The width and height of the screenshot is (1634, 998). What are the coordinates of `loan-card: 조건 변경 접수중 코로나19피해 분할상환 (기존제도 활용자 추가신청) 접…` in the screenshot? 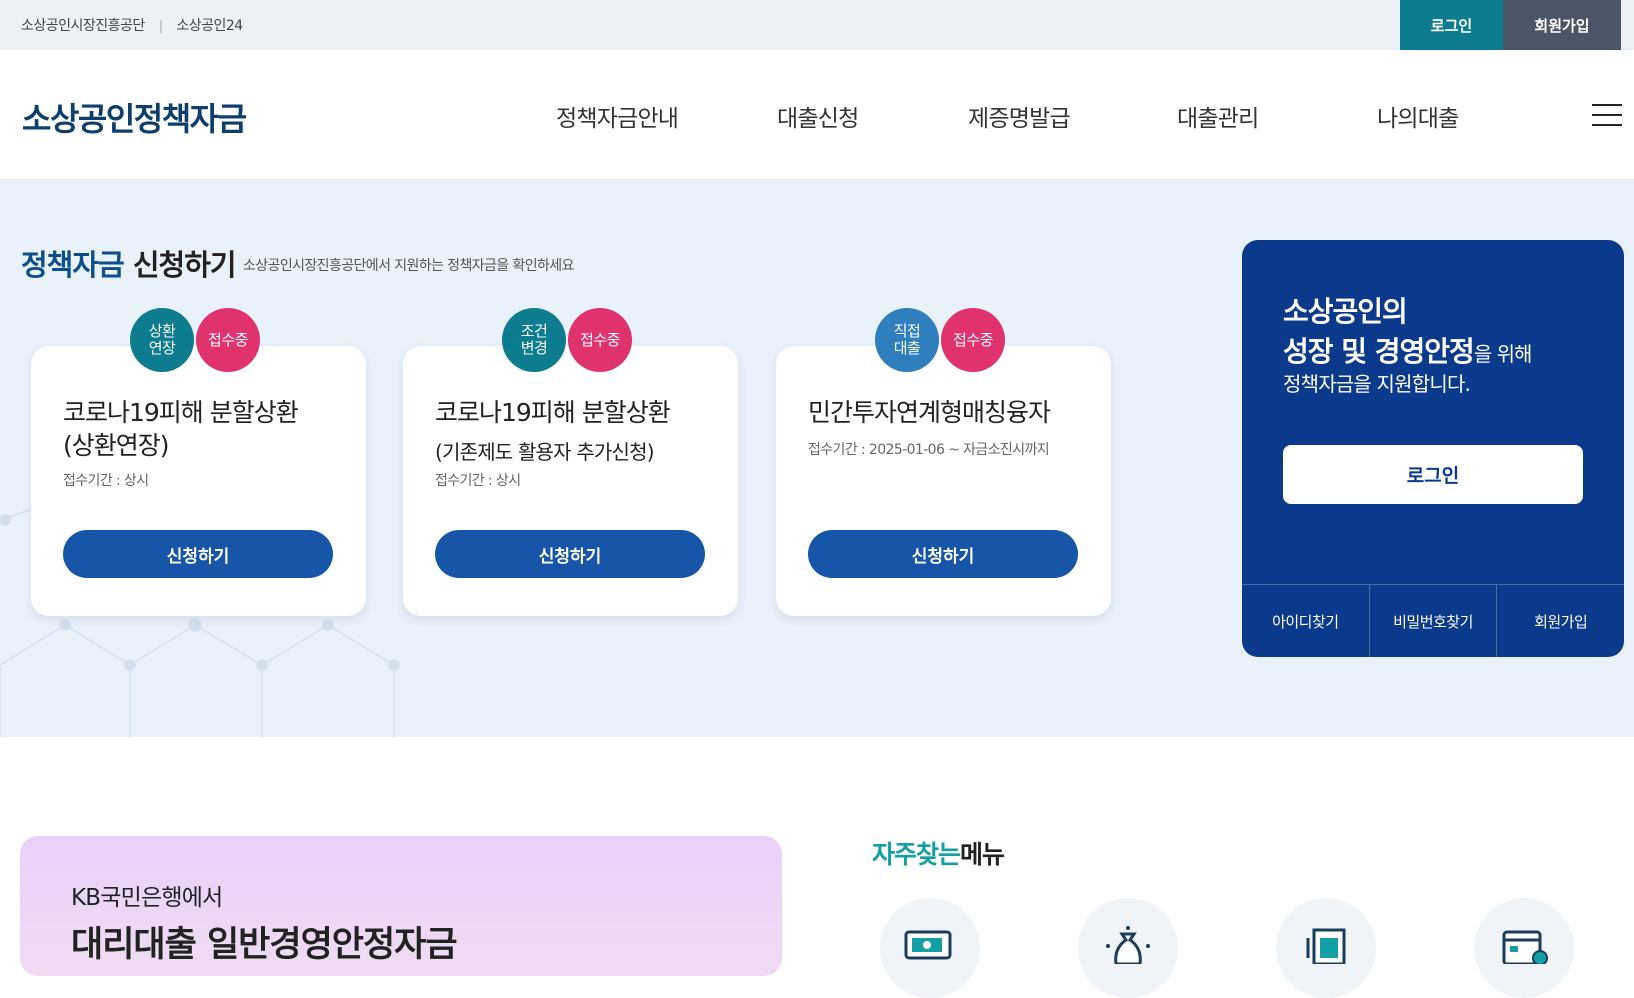 It's located at (570, 462).